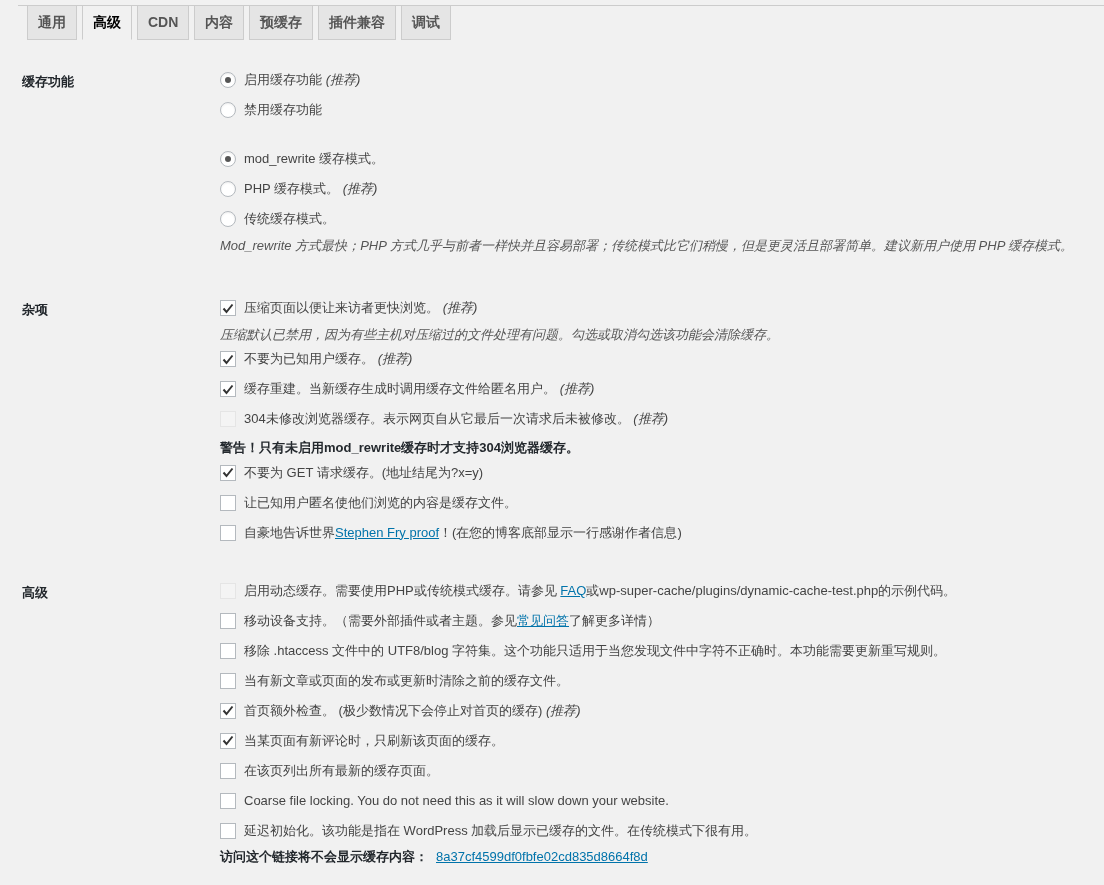 This screenshot has height=885, width=1104. I want to click on link-label: 访问这个链接将不会显示缓存内容：, so click(324, 856).